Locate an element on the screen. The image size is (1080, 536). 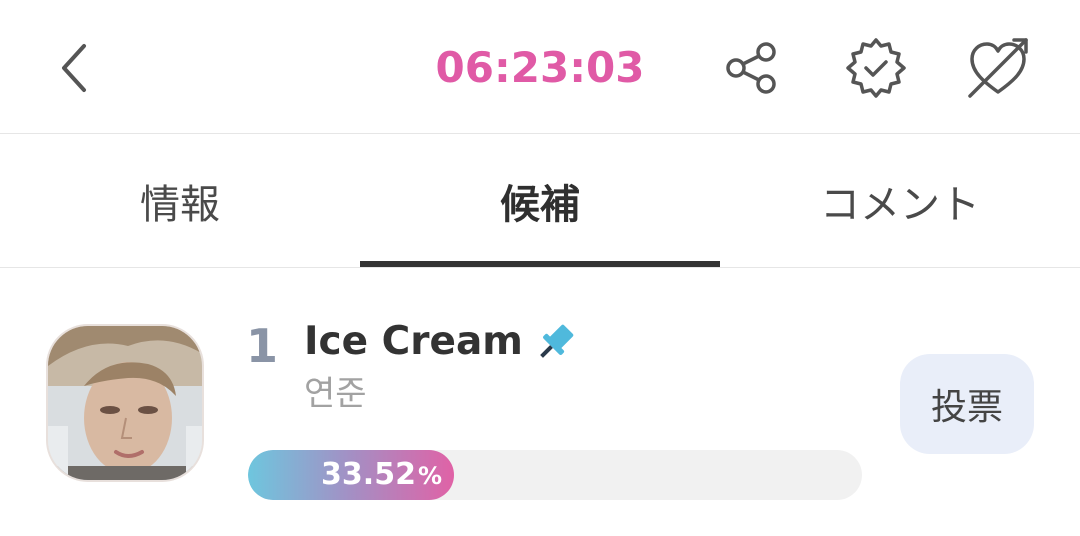
vote-progress-bar: 33.52% is located at coordinates (555, 475).